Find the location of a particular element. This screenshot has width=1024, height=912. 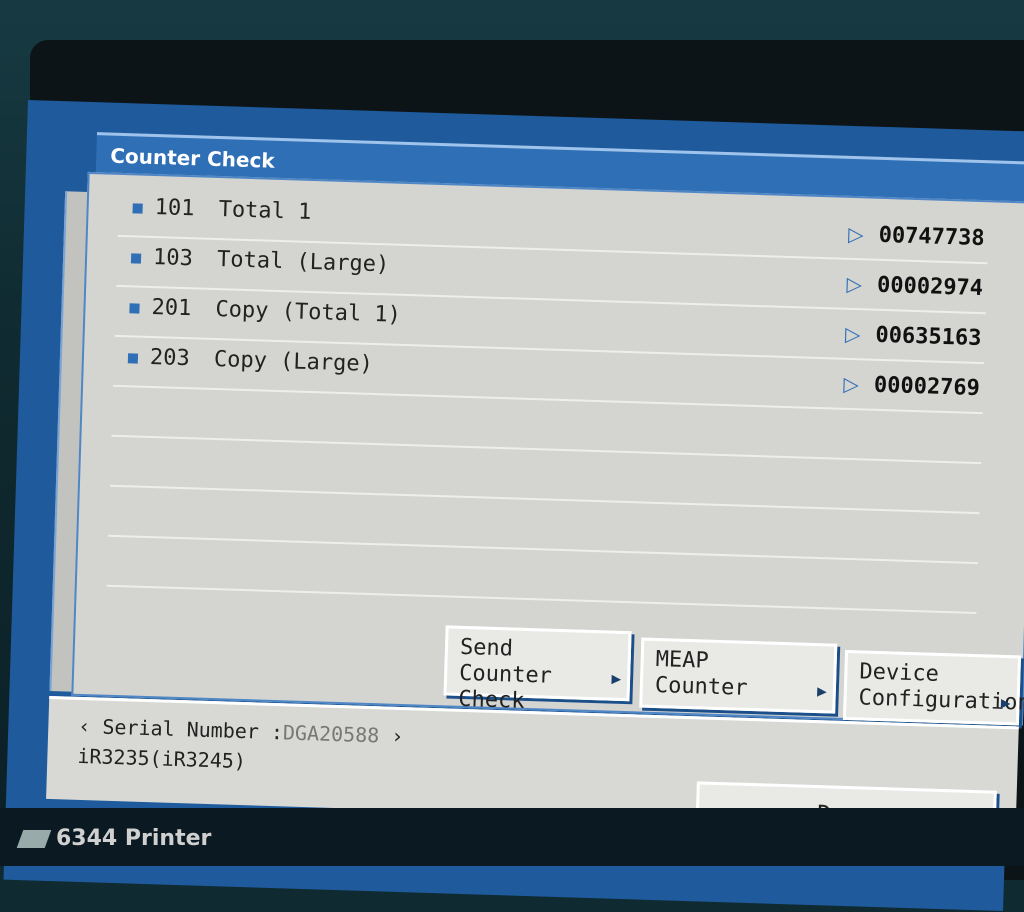

send-counter-check-button: Send Counter Check ▶ is located at coordinates (537, 669).